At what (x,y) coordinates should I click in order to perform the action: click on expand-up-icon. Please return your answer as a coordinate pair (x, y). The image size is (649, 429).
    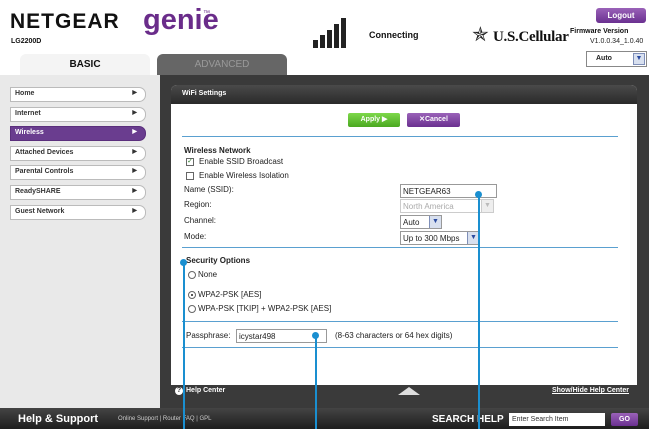
    Looking at the image, I should click on (409, 391).